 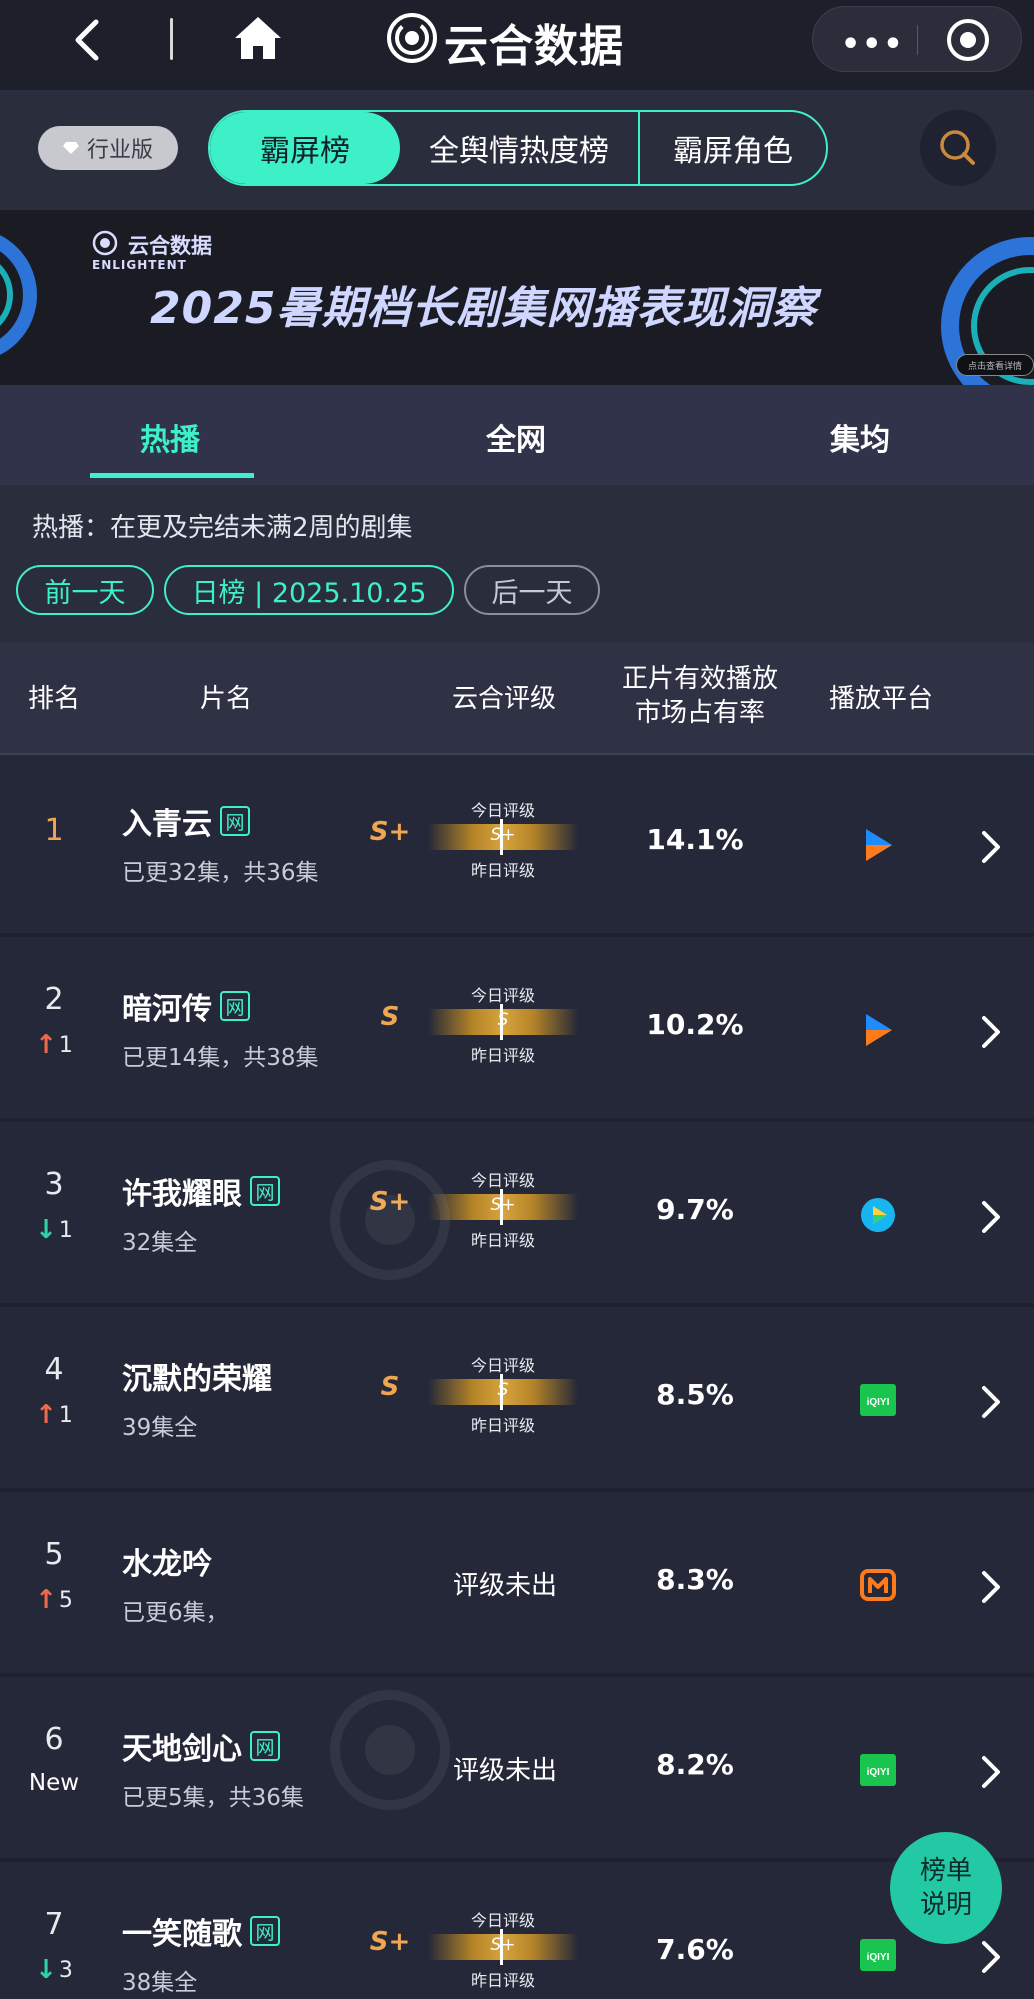 I want to click on current-date-button: 日榜 | 2025.10.25, so click(x=309, y=590).